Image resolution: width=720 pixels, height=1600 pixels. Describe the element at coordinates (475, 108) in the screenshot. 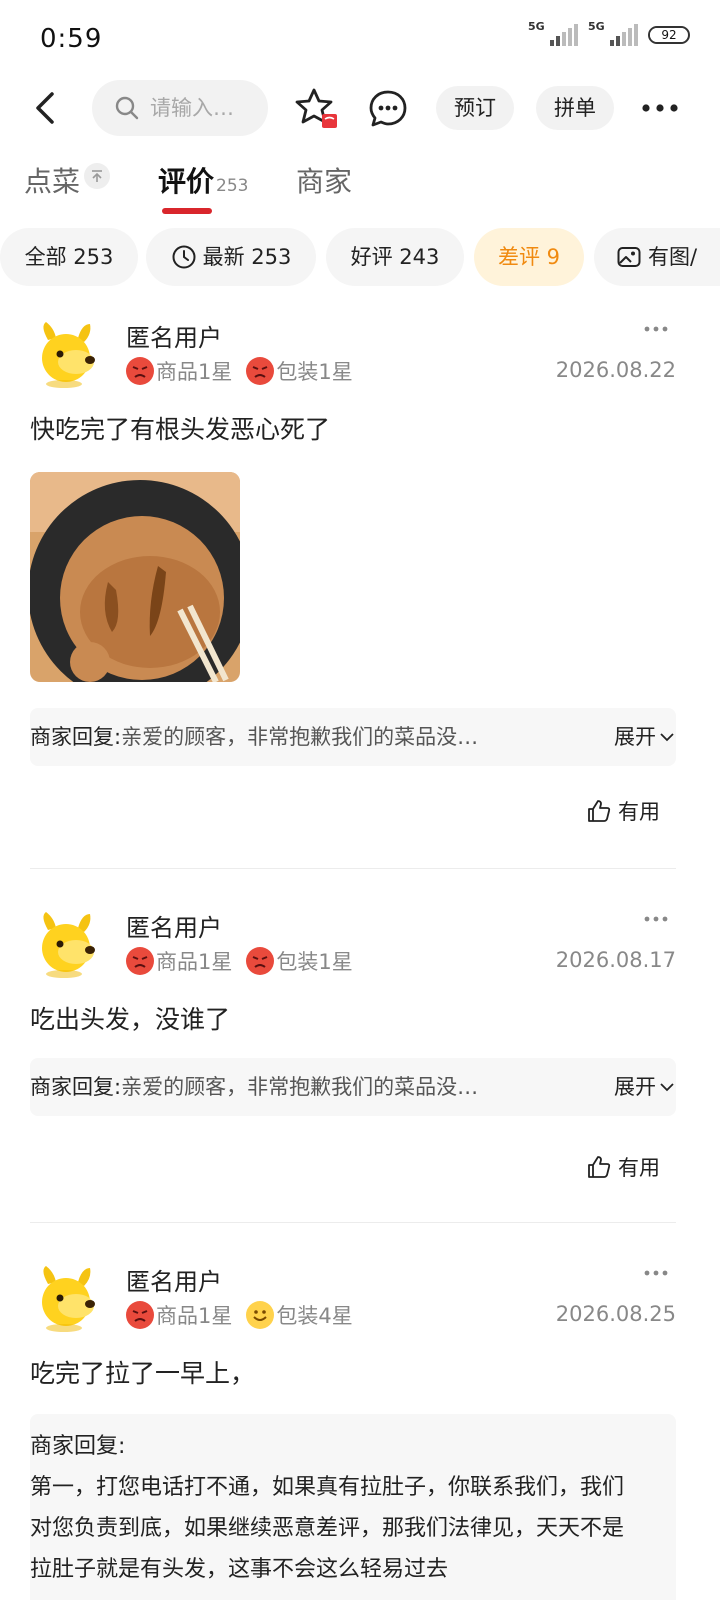

I see `book-button: 预订` at that location.